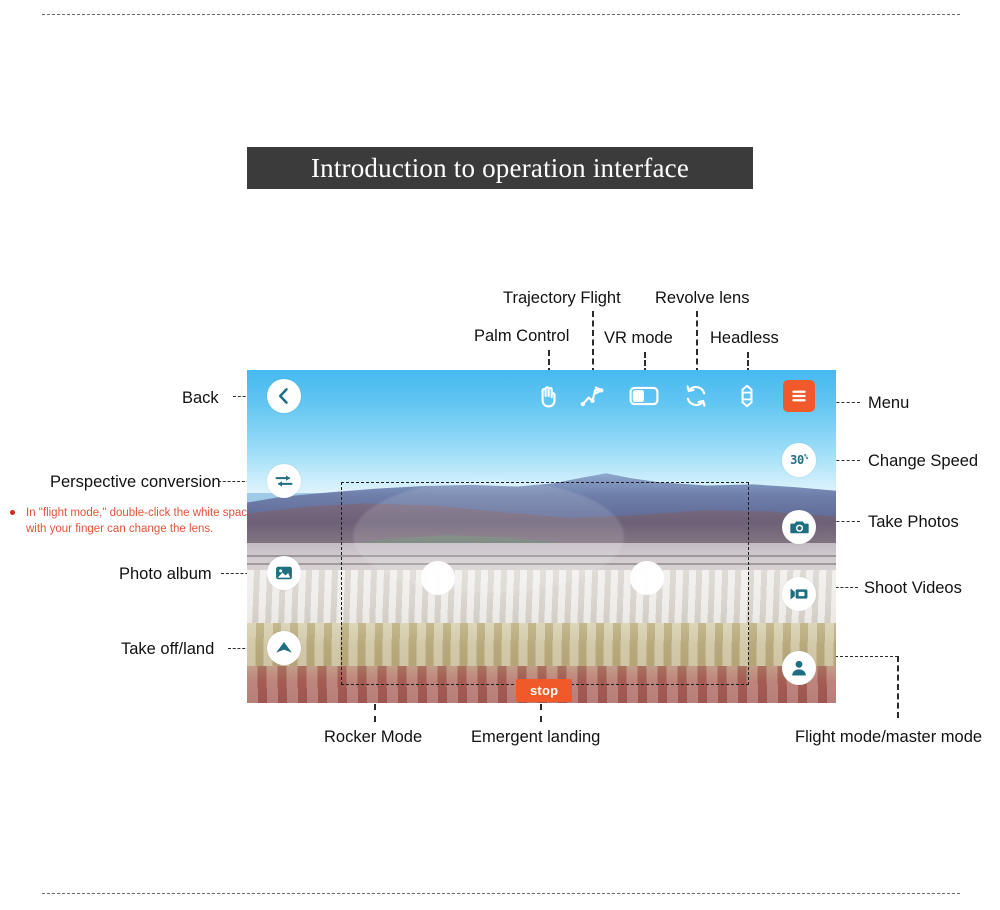 The height and width of the screenshot is (910, 1000). What do you see at coordinates (647, 578) in the screenshot?
I see `rocker-joystick-right` at bounding box center [647, 578].